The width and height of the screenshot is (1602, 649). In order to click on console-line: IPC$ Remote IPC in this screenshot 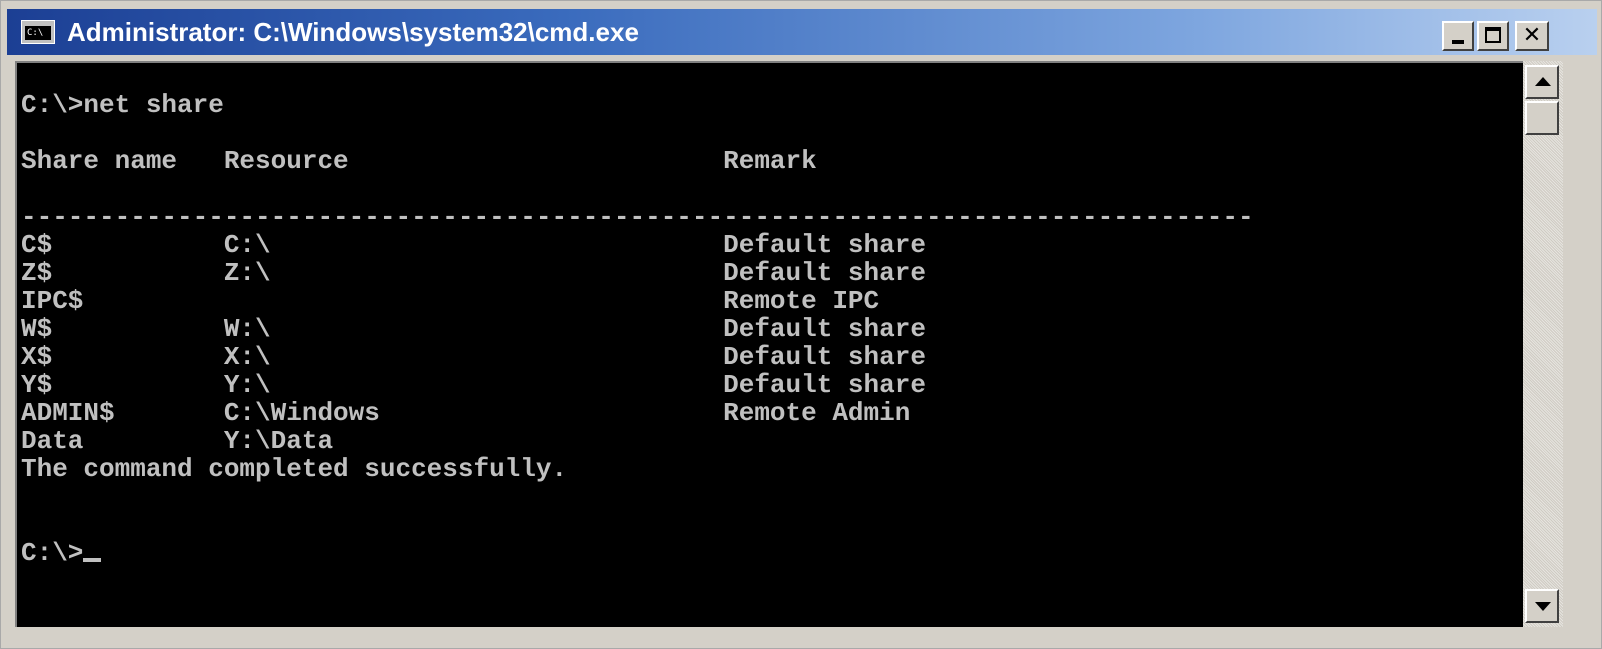, I will do `click(450, 301)`.